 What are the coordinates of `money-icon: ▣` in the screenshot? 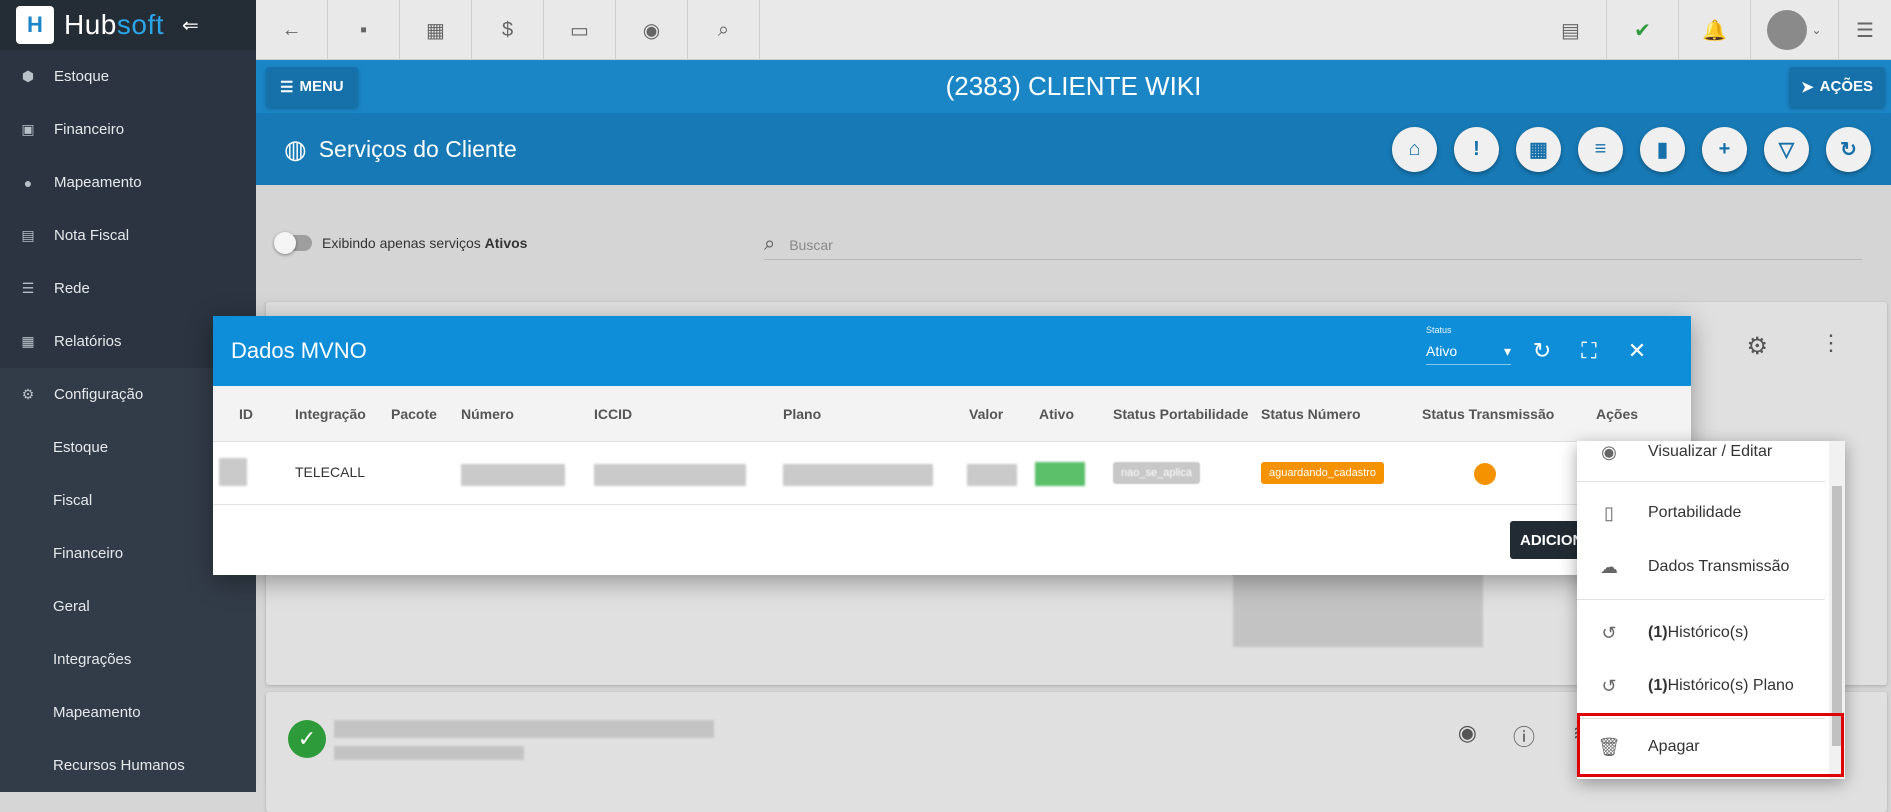 It's located at (28, 130).